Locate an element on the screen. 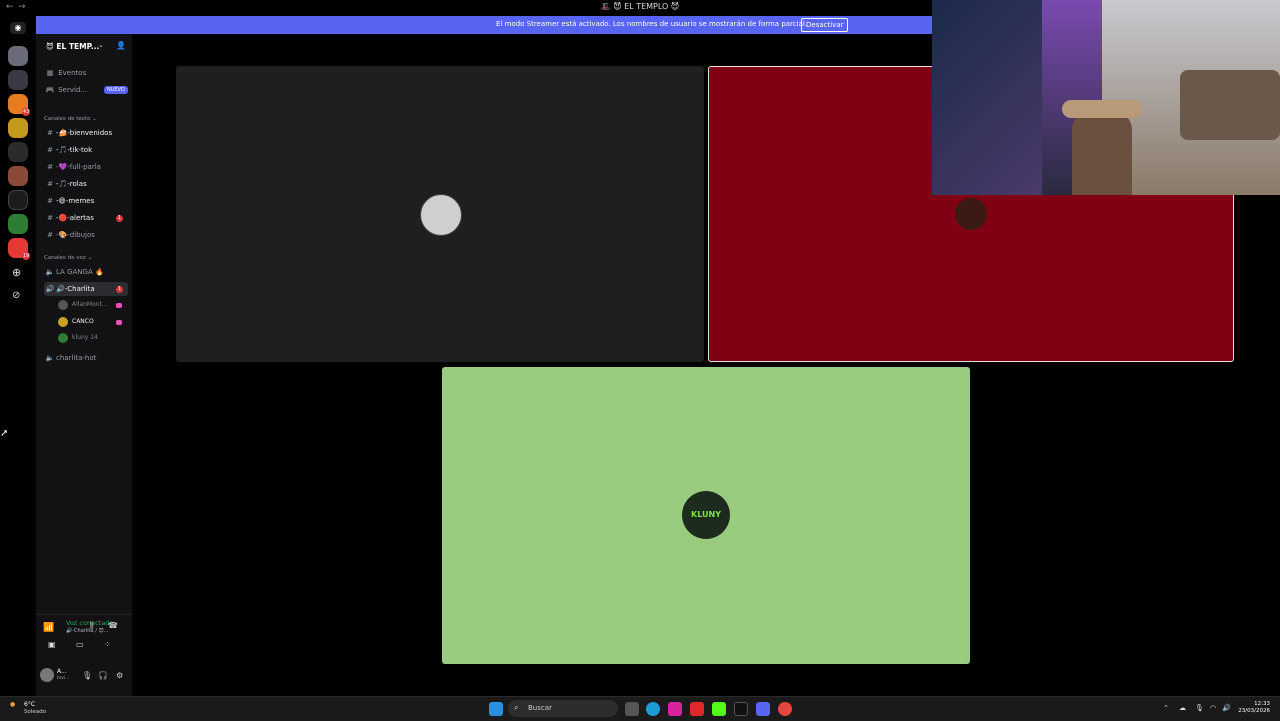 The image size is (1280, 721). deactivate-button: Desactivar is located at coordinates (825, 25).